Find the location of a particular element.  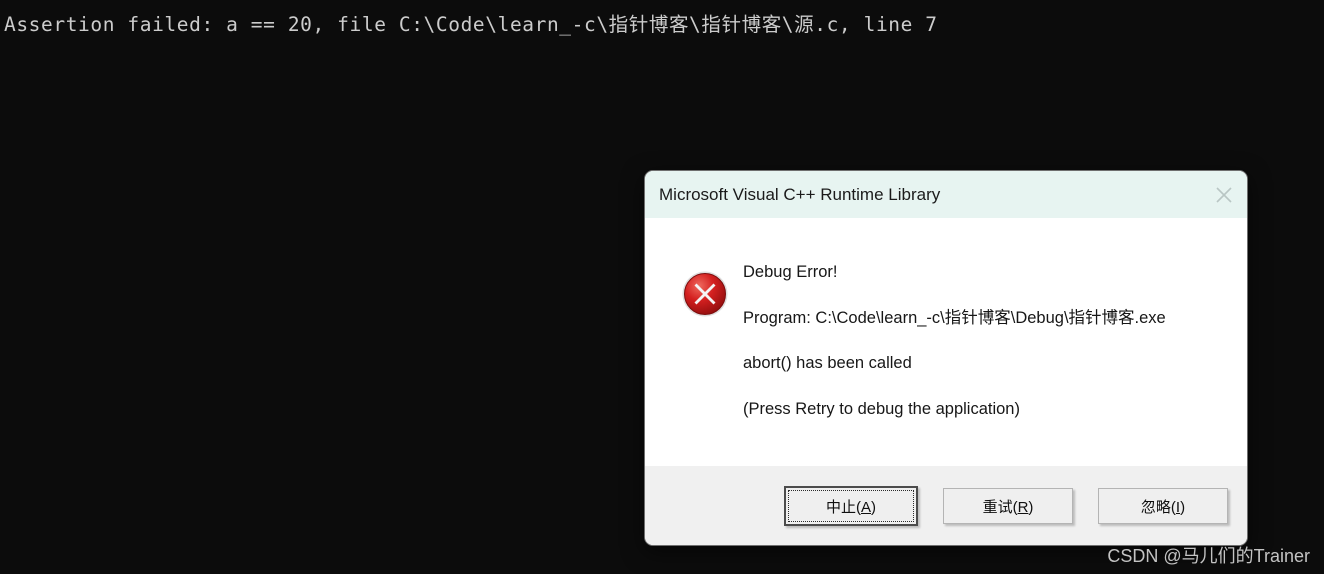

retry-button: 重试(R) is located at coordinates (1008, 506).